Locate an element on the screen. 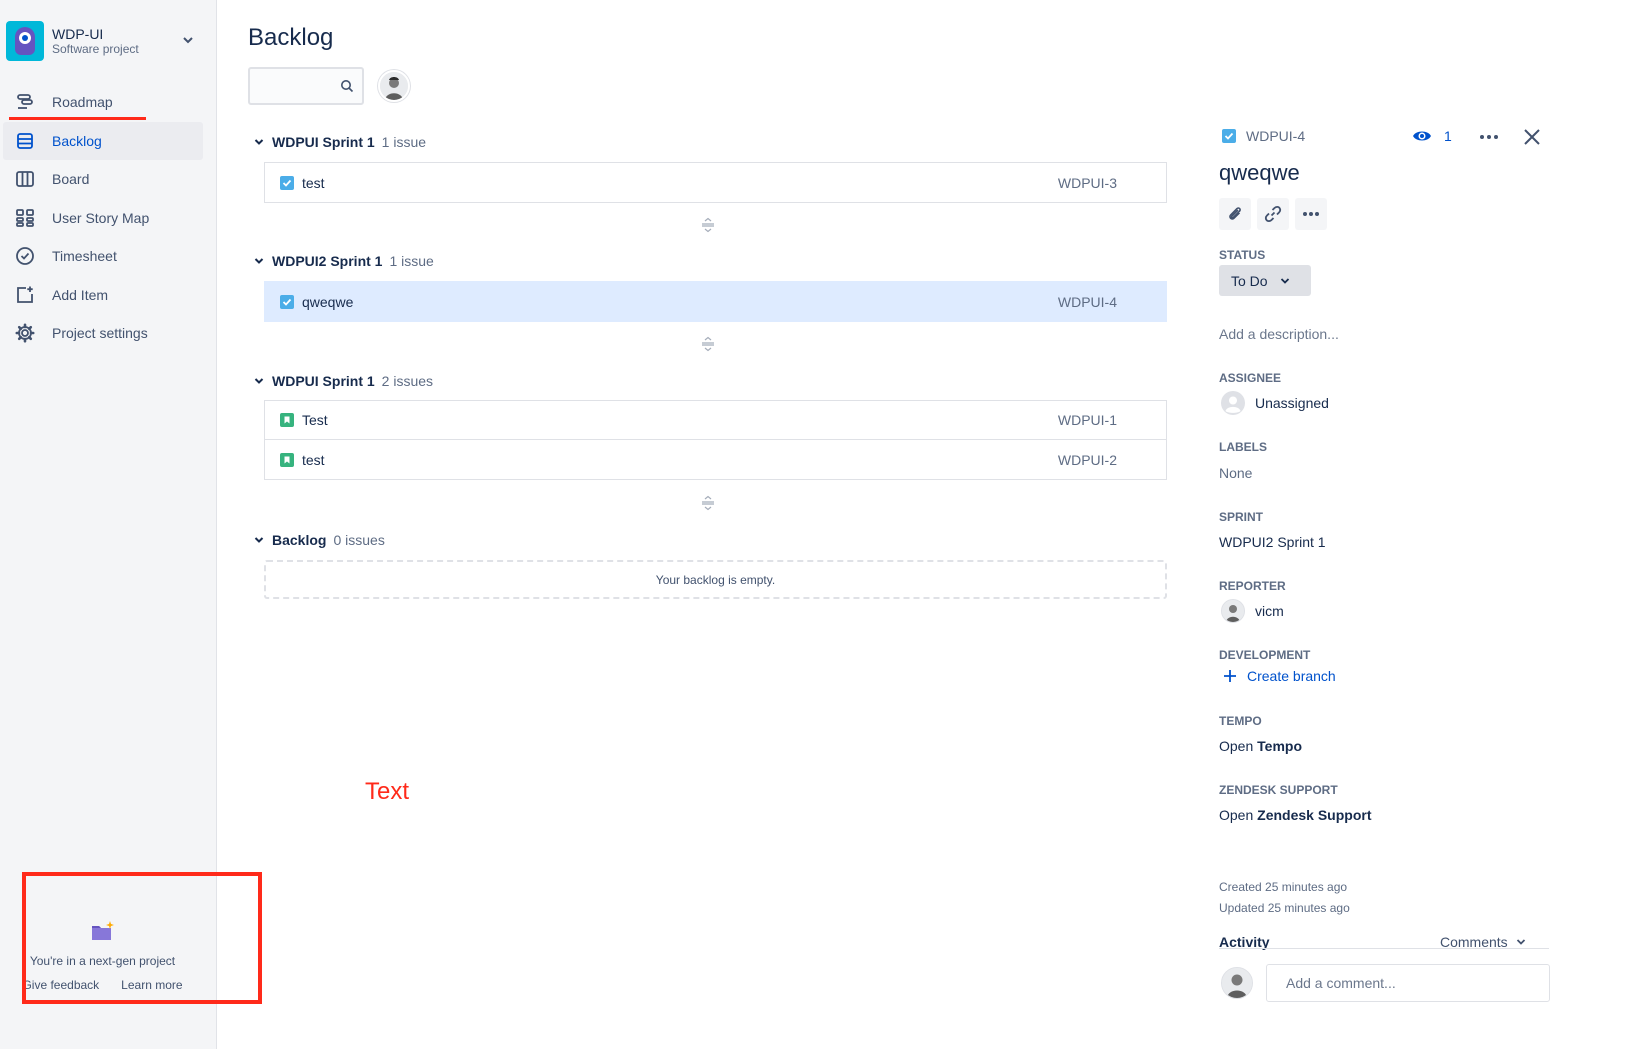 This screenshot has height=1049, width=1628. add-item-icon is located at coordinates (25, 295).